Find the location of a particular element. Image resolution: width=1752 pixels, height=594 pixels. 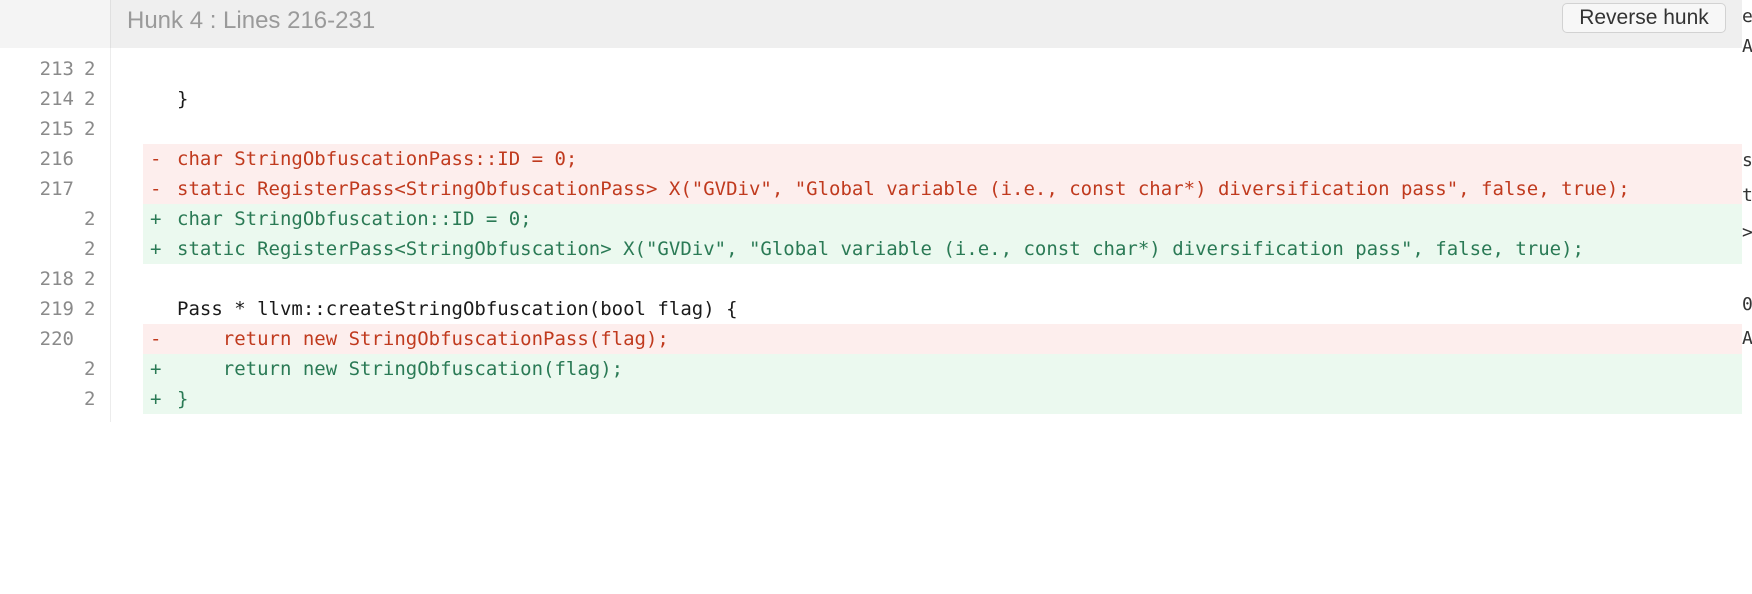

edge-glyph: e is located at coordinates (1747, 16).